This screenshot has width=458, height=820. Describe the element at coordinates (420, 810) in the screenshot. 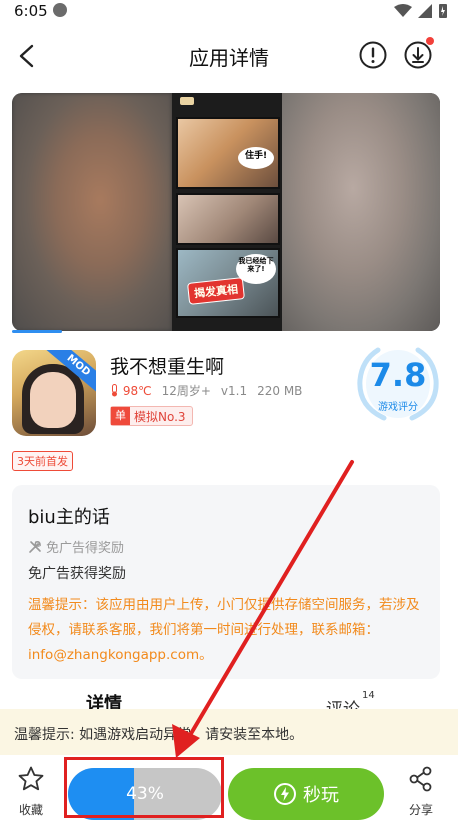

I see `share-label: 分享` at that location.